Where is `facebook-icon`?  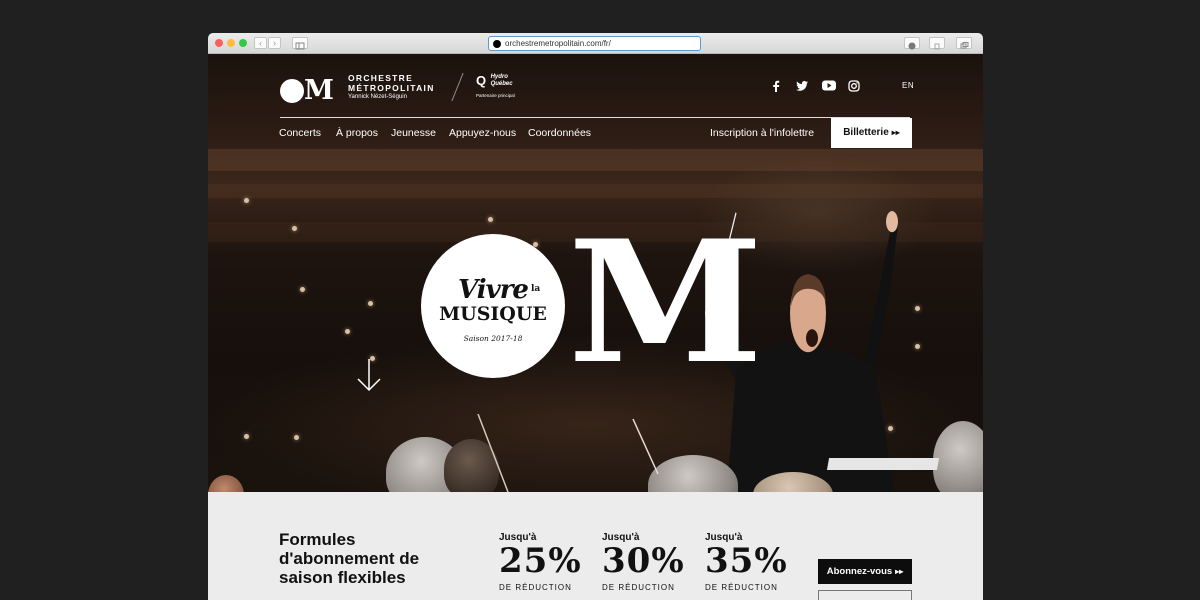
facebook-icon is located at coordinates (776, 87).